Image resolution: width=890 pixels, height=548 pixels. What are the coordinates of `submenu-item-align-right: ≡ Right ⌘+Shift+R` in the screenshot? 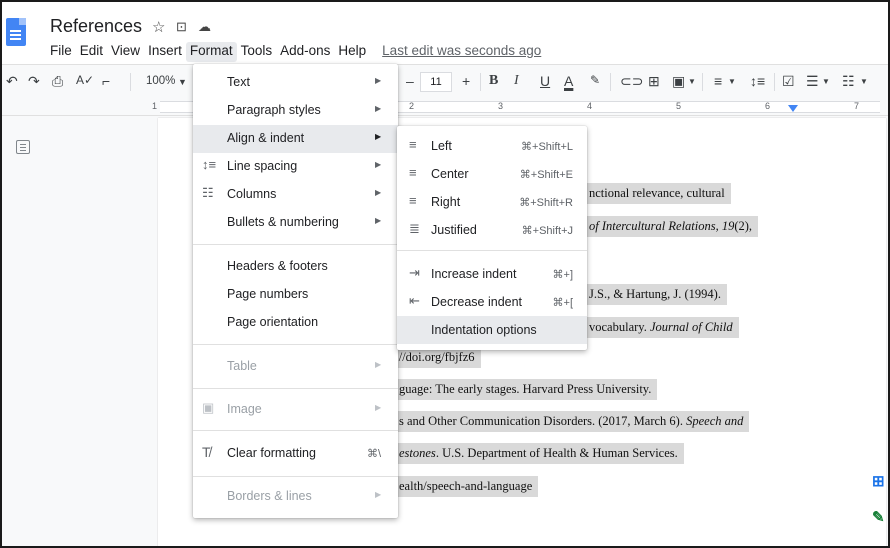 It's located at (492, 202).